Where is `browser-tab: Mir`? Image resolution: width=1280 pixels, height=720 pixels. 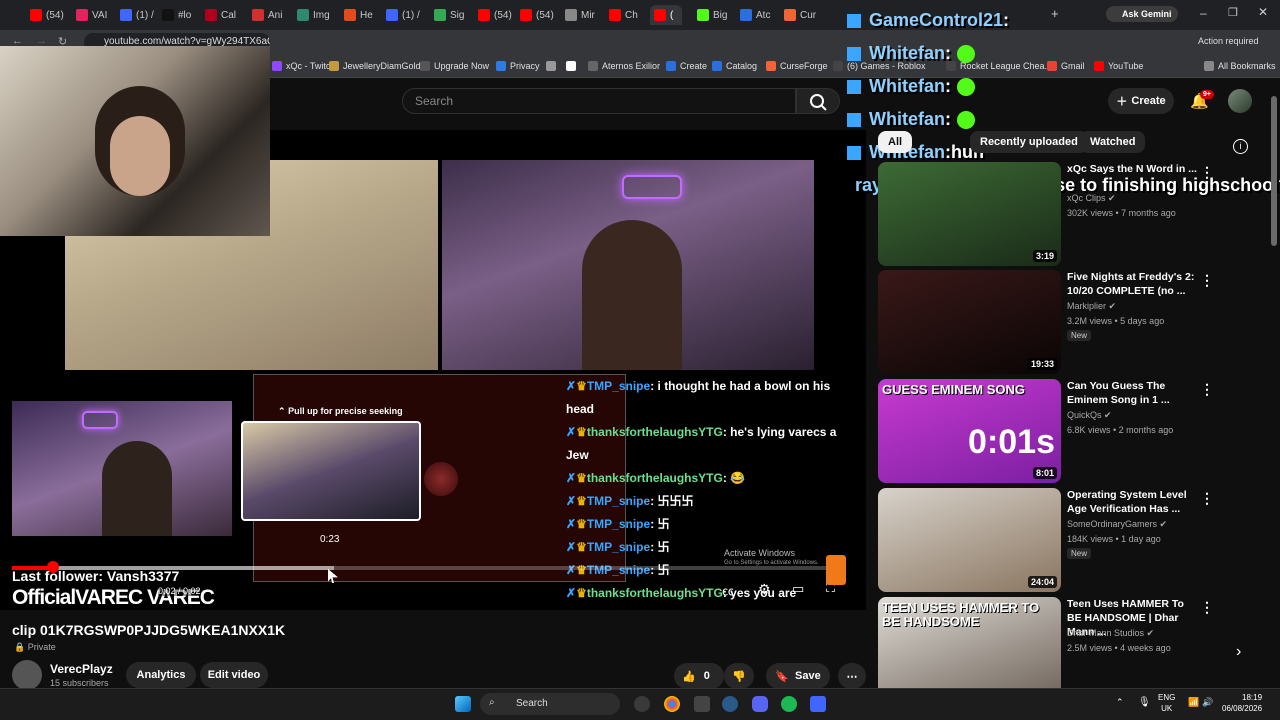 browser-tab: Mir is located at coordinates (586, 15).